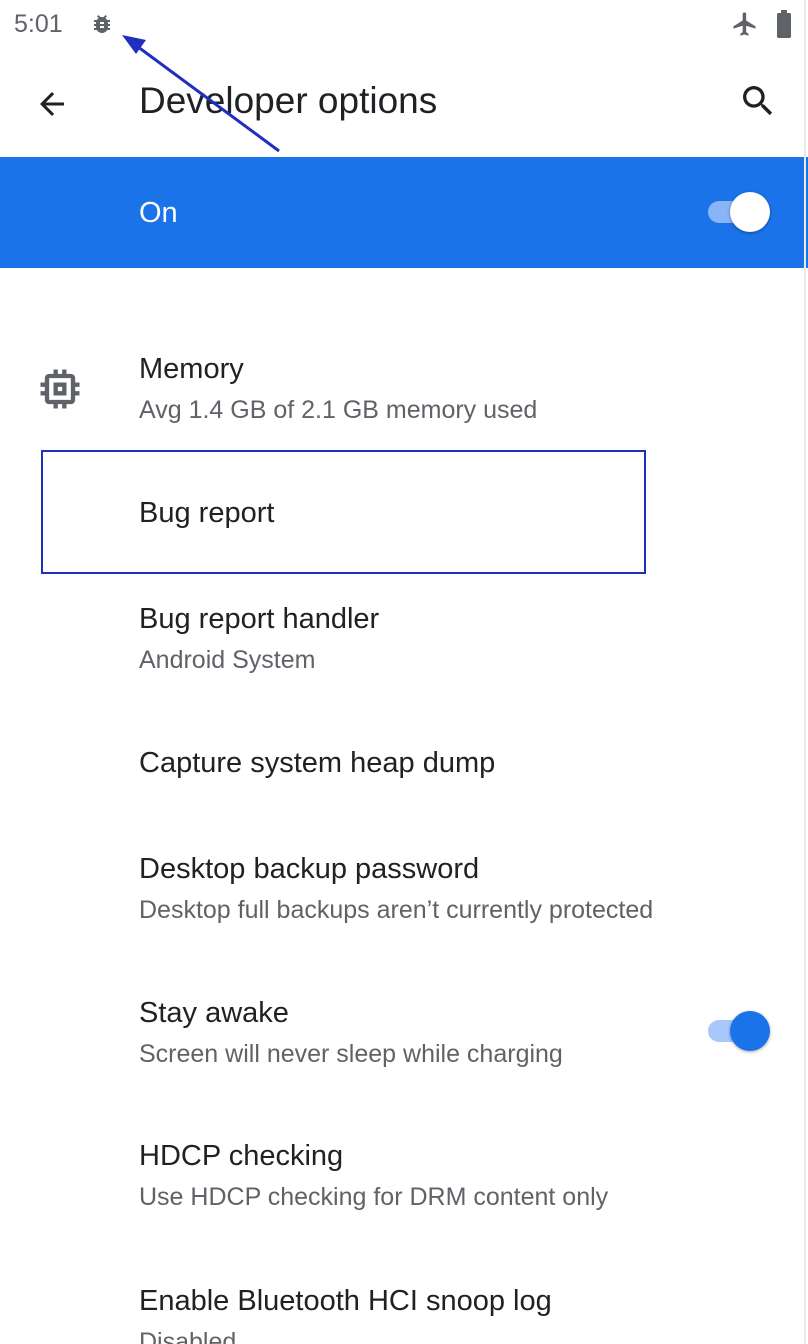 The width and height of the screenshot is (808, 1344). Describe the element at coordinates (191, 369) in the screenshot. I see `pref-title: Memory` at that location.